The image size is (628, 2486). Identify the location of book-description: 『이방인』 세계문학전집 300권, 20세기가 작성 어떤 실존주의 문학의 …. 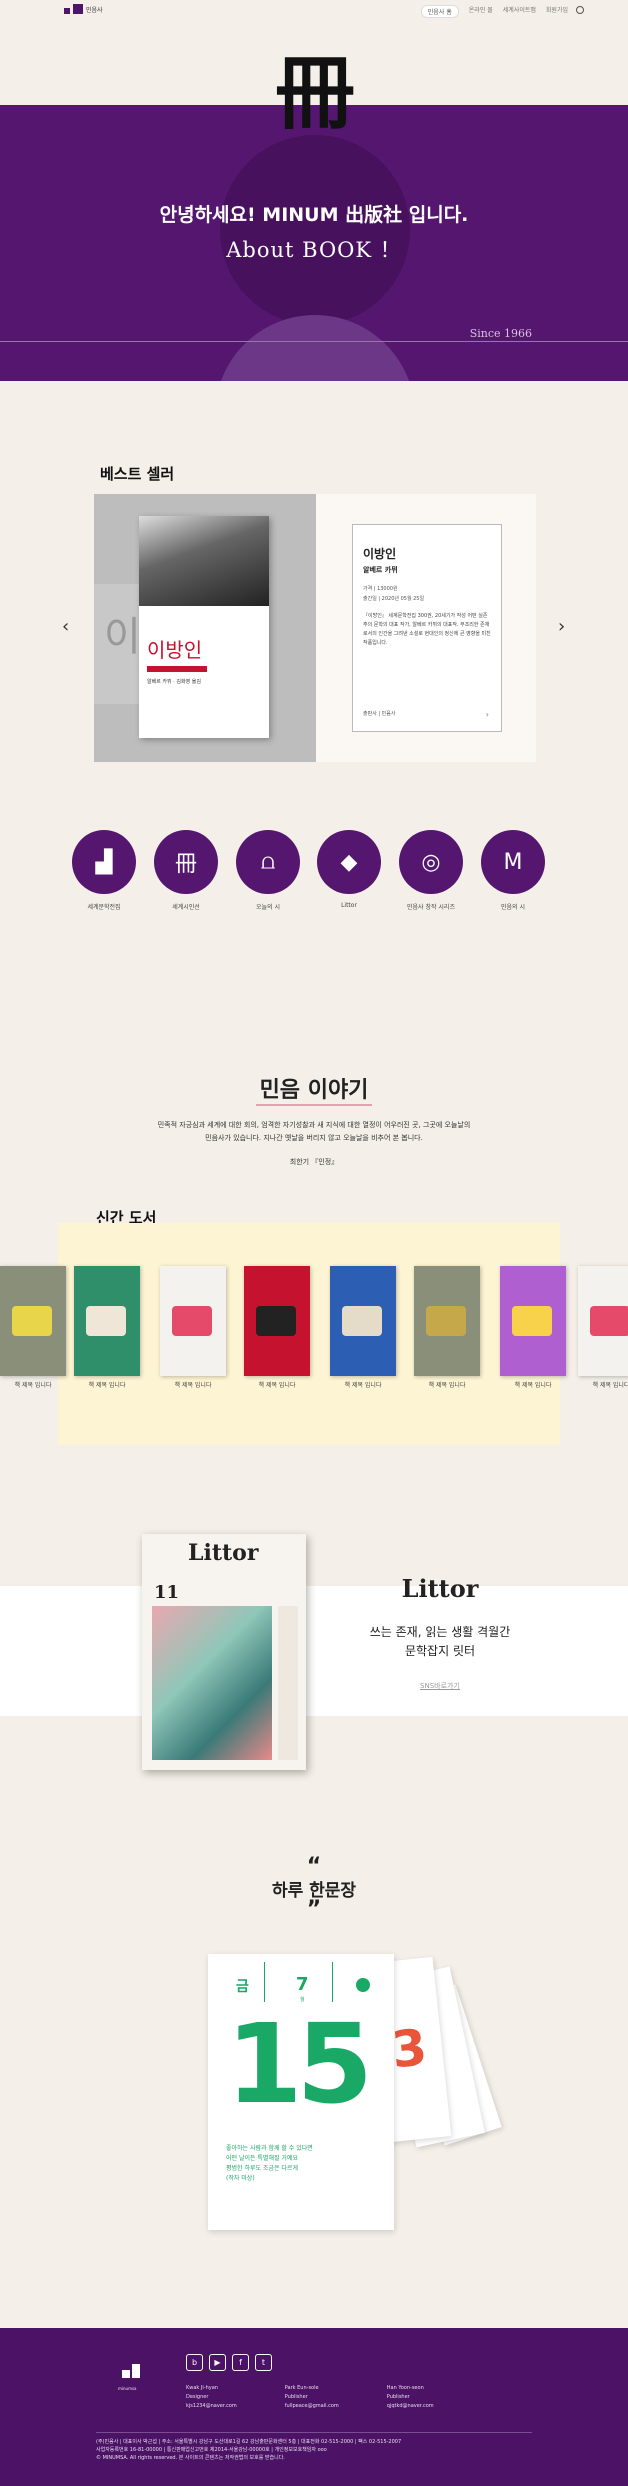
(427, 629).